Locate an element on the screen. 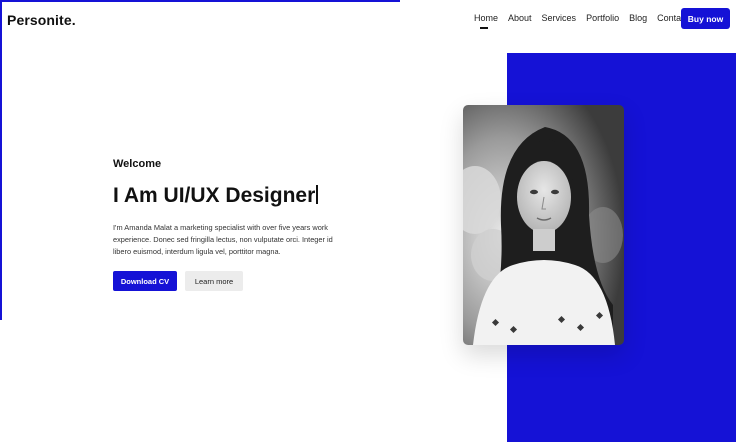 The width and height of the screenshot is (736, 442). nav-item-home: Home is located at coordinates (486, 21).